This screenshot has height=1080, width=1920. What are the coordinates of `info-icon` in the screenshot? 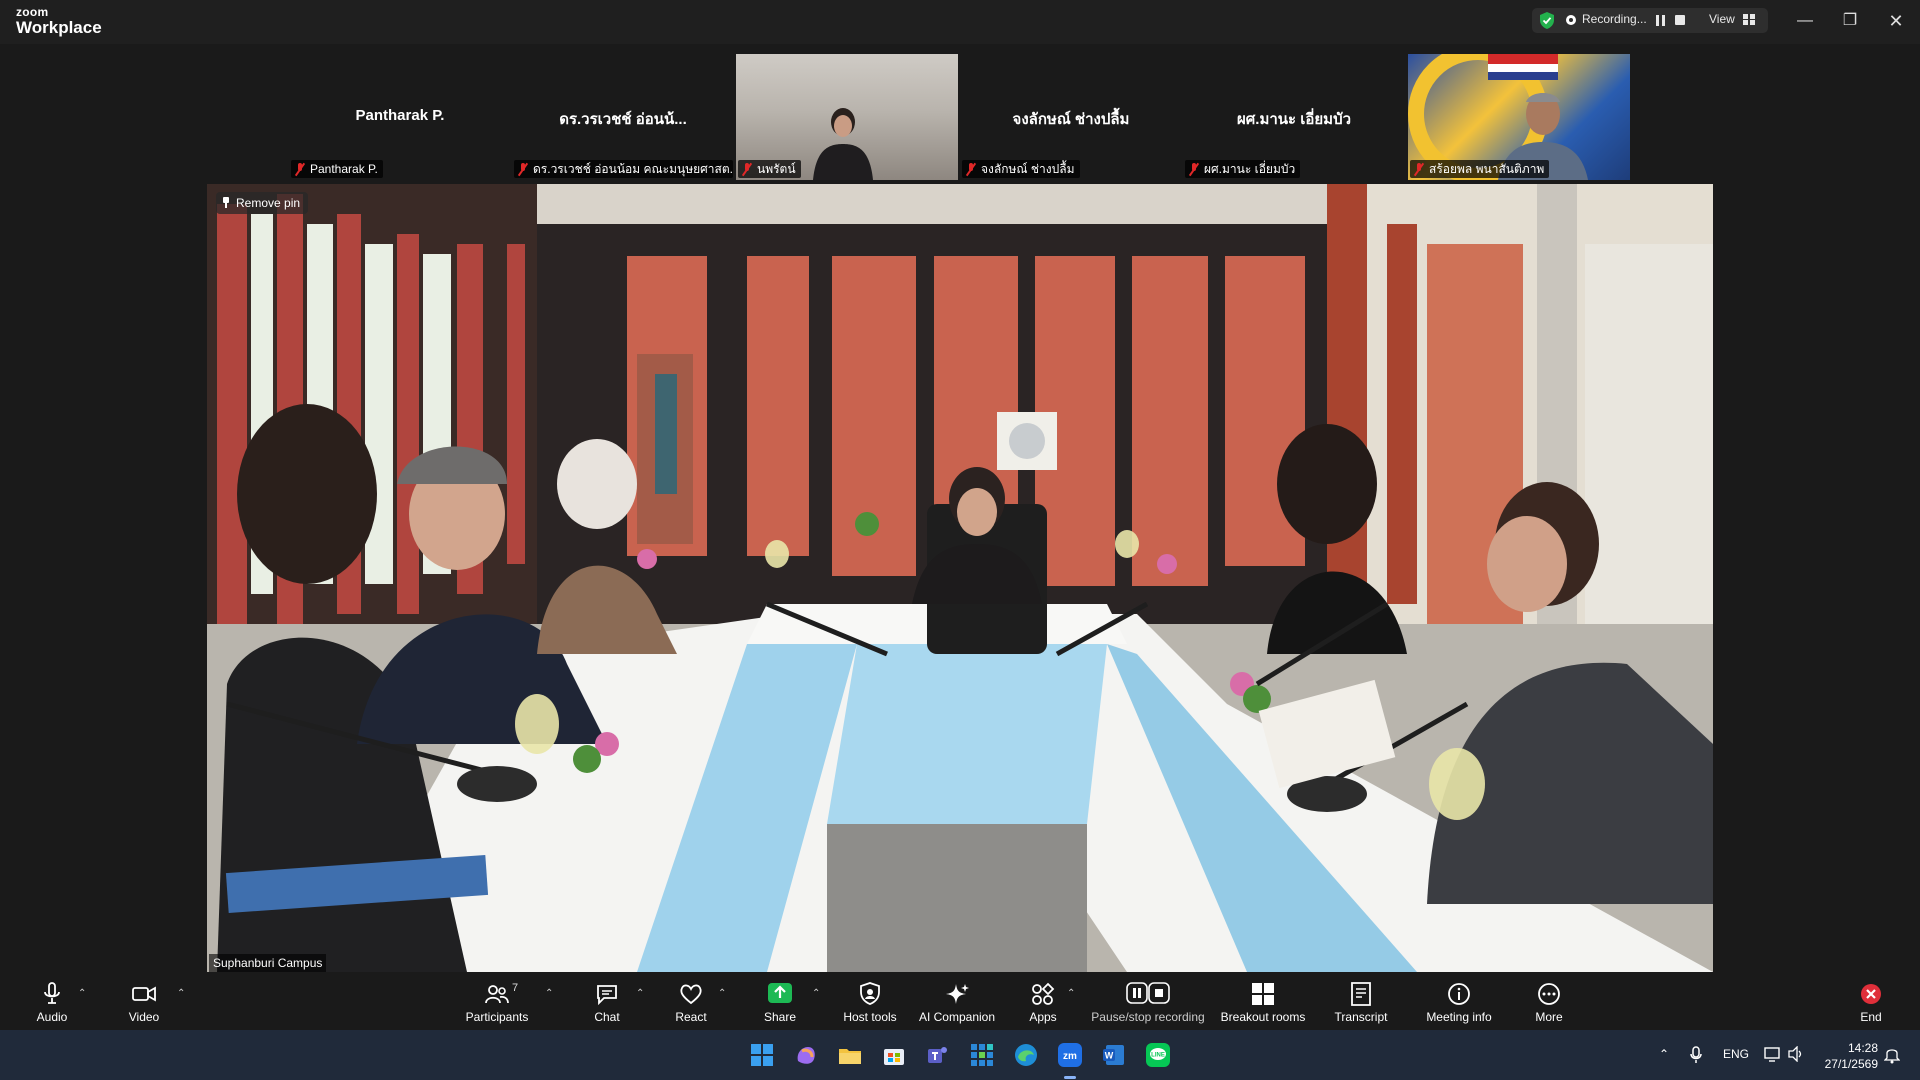 It's located at (1459, 994).